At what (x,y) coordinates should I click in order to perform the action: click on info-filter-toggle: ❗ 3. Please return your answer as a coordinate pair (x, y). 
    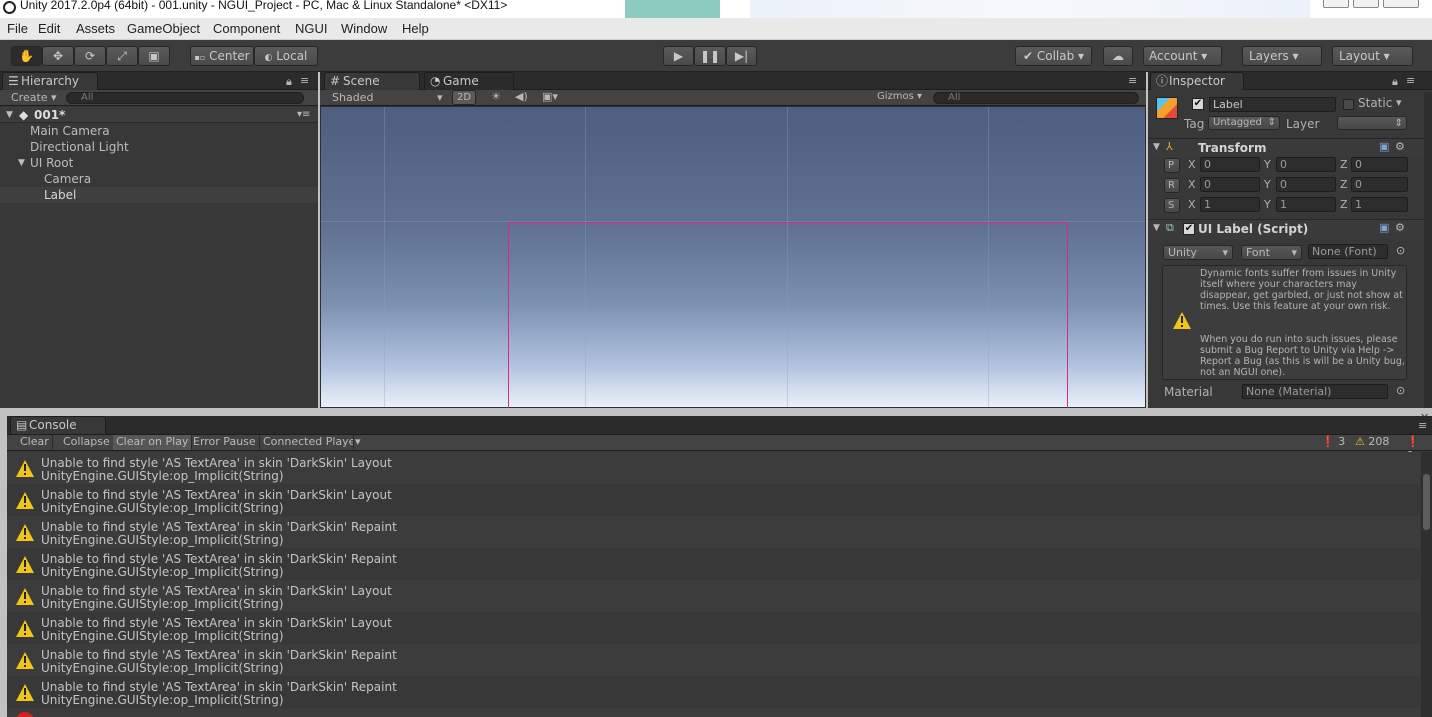
    Looking at the image, I should click on (1333, 442).